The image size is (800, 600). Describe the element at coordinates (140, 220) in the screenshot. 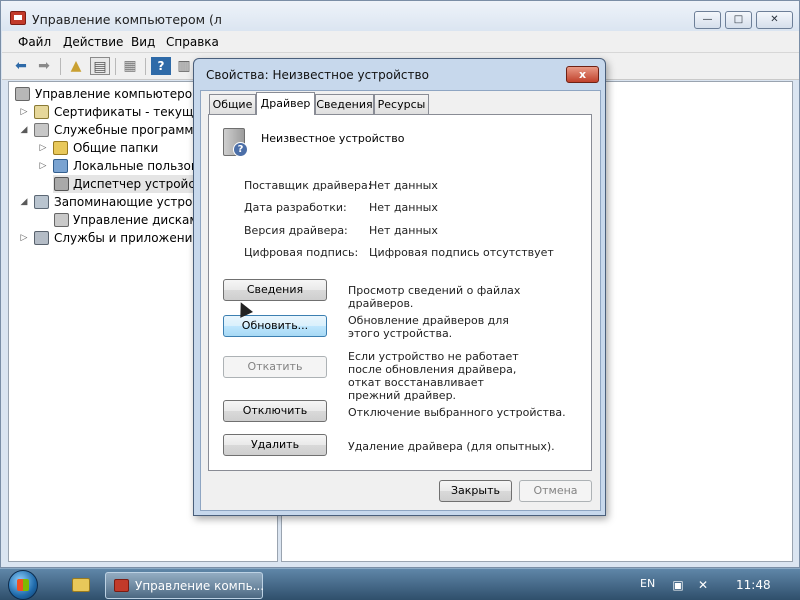

I see `tree-item-label: Управление дисками` at that location.